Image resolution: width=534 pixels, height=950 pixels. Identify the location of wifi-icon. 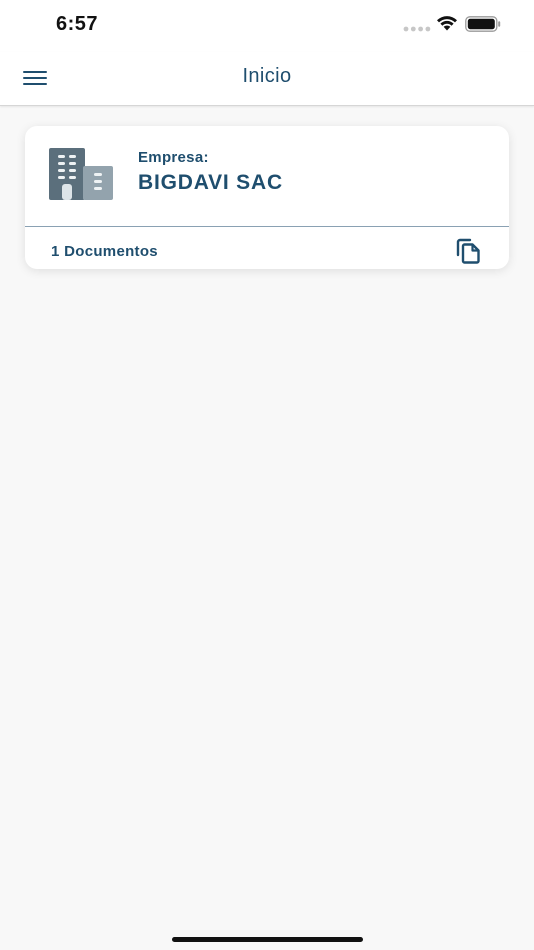
(447, 23).